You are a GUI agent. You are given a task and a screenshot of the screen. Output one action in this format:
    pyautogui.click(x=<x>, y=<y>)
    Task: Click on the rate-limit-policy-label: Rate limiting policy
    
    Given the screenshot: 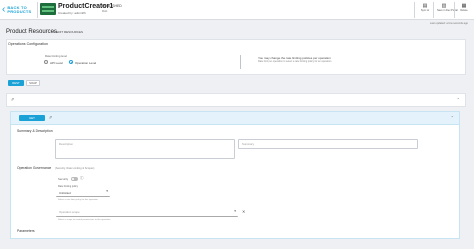 What is the action you would take?
    pyautogui.click(x=68, y=186)
    